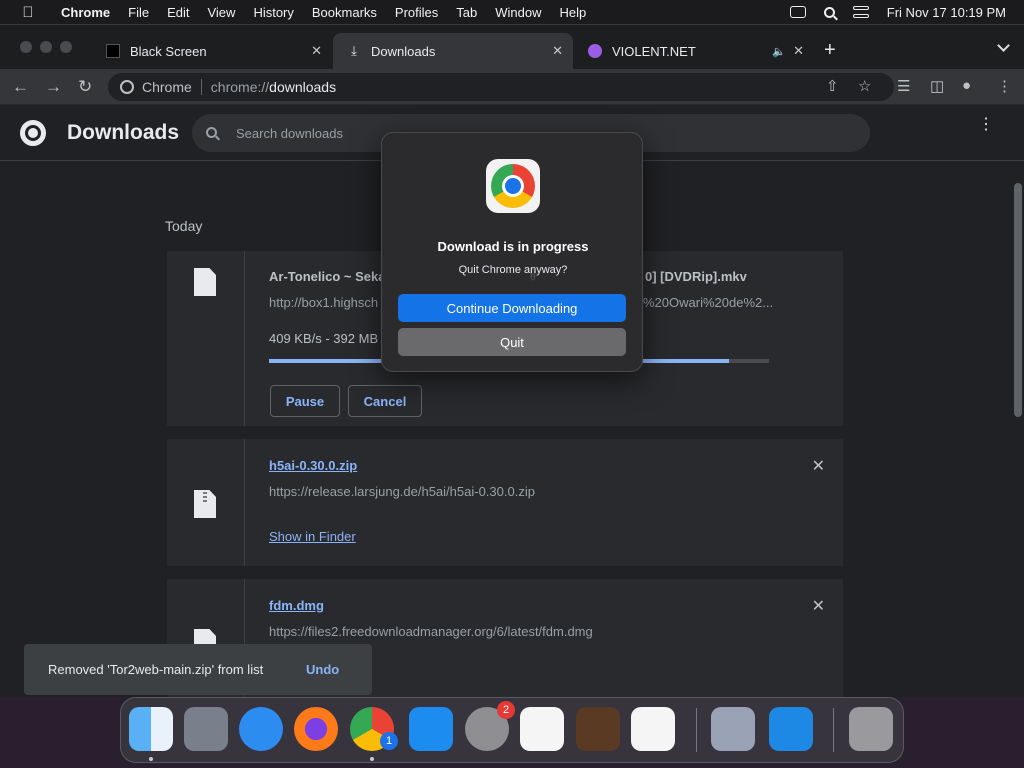 This screenshot has width=1024, height=768. What do you see at coordinates (26, 47) in the screenshot?
I see `close-window-button` at bounding box center [26, 47].